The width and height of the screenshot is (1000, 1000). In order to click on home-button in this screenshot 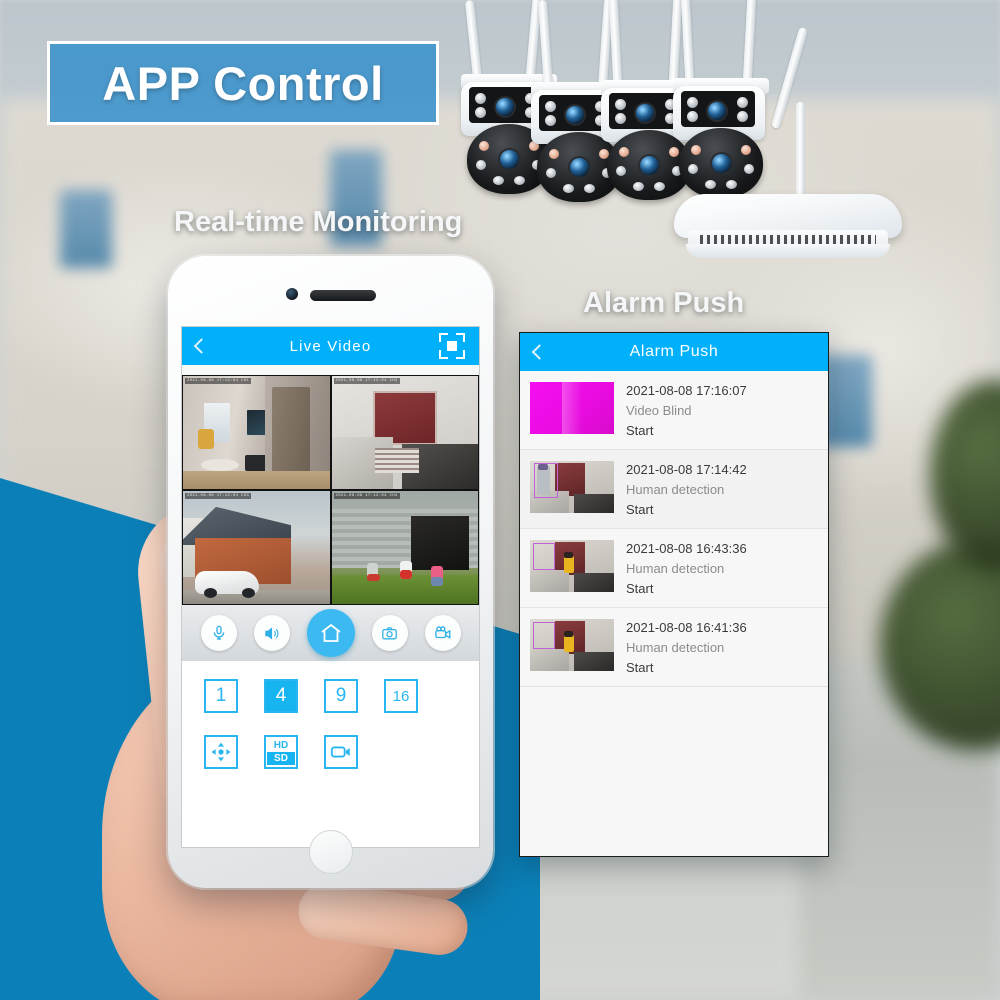, I will do `click(330, 633)`.